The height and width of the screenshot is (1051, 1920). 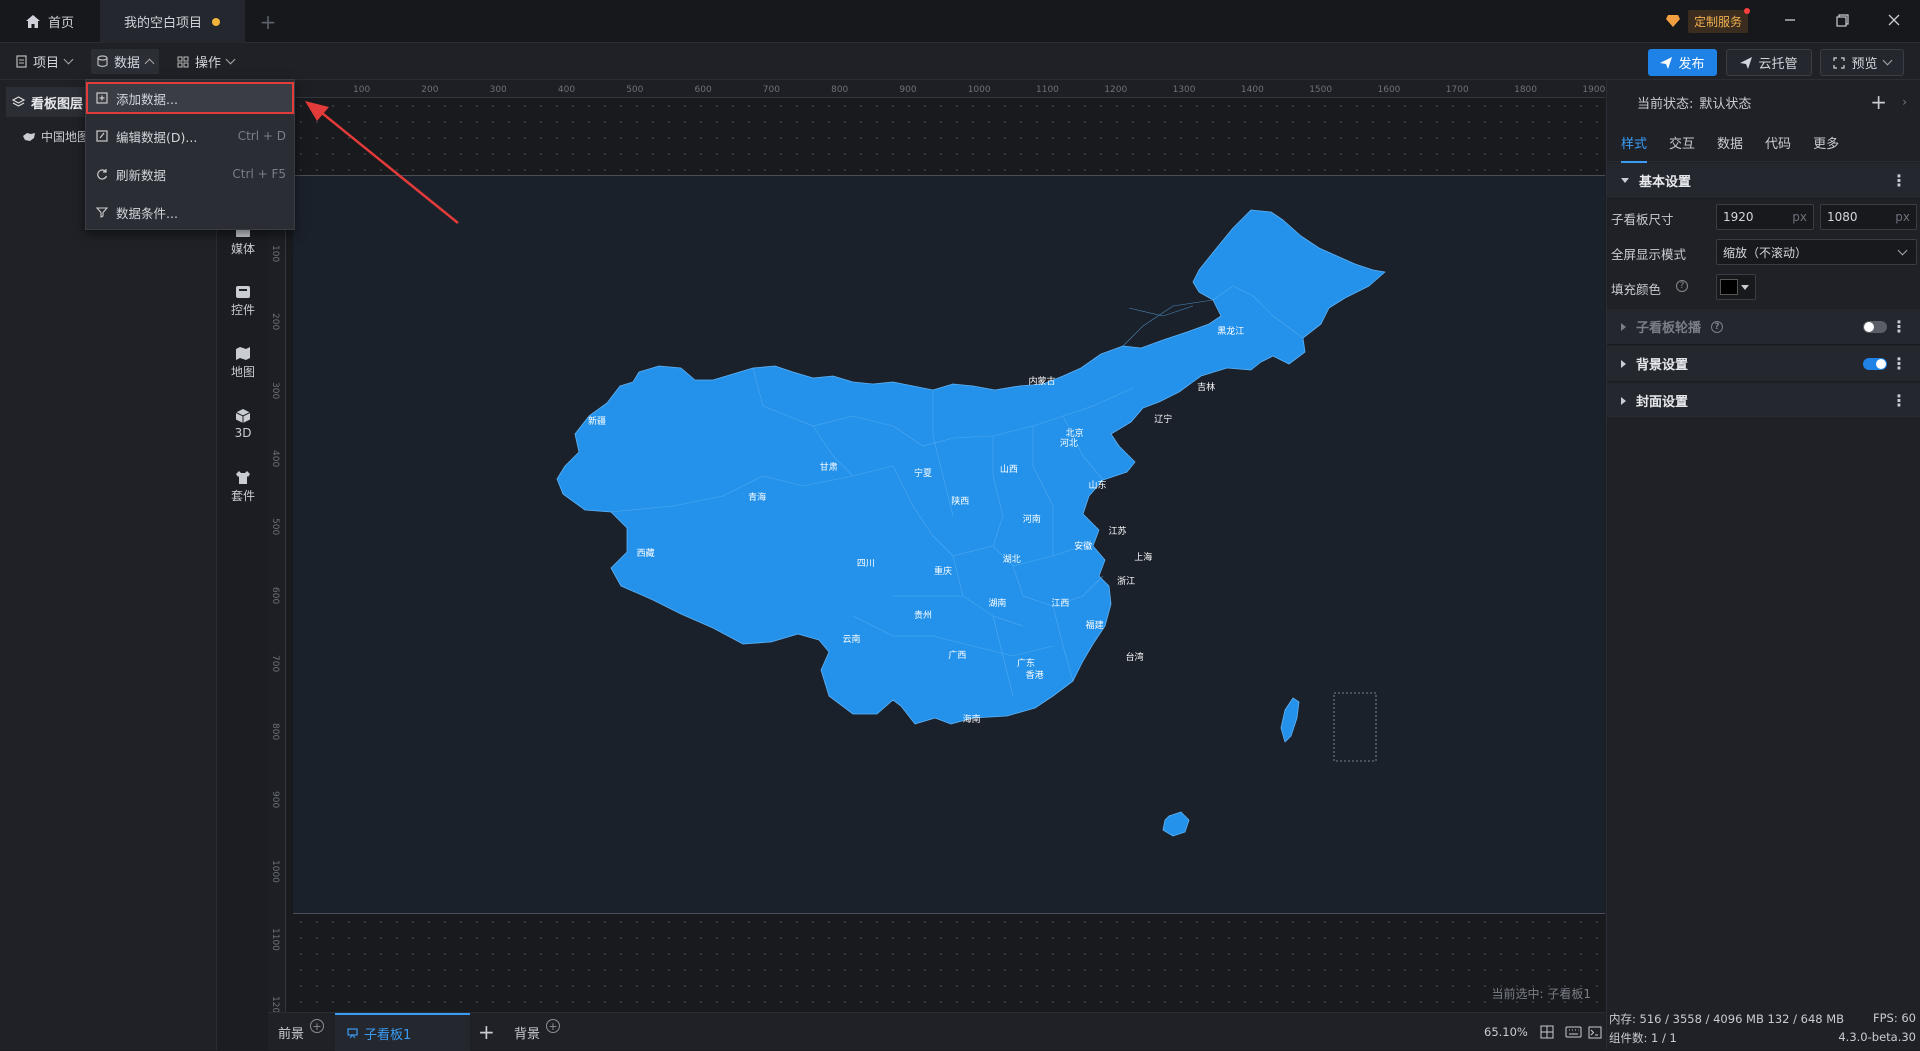 I want to click on keyboard-icon, so click(x=1573, y=1032).